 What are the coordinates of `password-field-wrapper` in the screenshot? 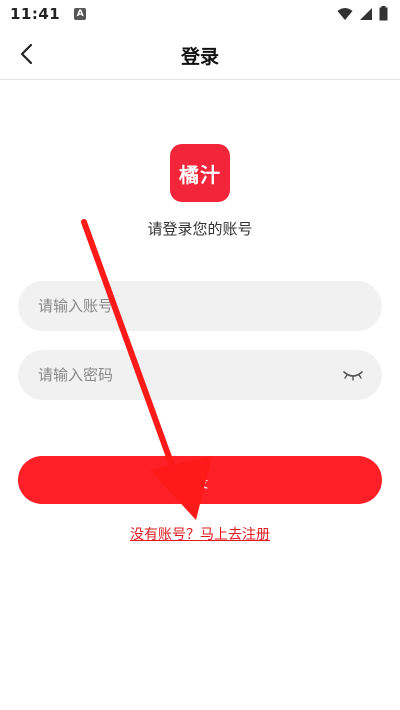 It's located at (200, 375).